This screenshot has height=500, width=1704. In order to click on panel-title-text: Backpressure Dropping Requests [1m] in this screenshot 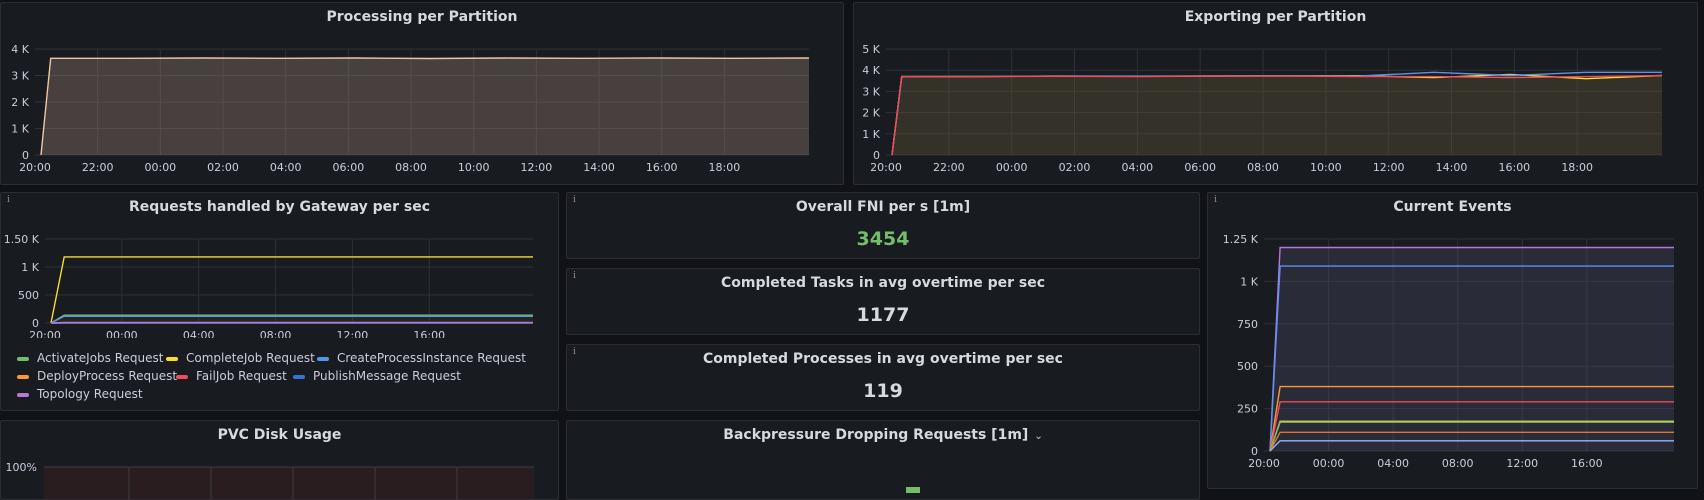, I will do `click(876, 435)`.